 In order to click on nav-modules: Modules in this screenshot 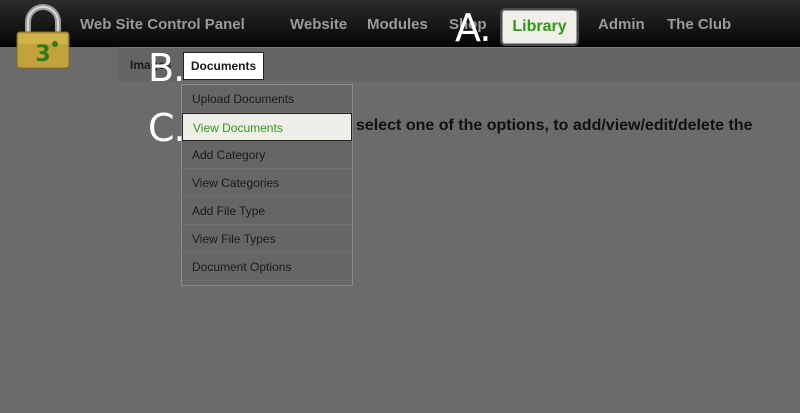, I will do `click(397, 24)`.